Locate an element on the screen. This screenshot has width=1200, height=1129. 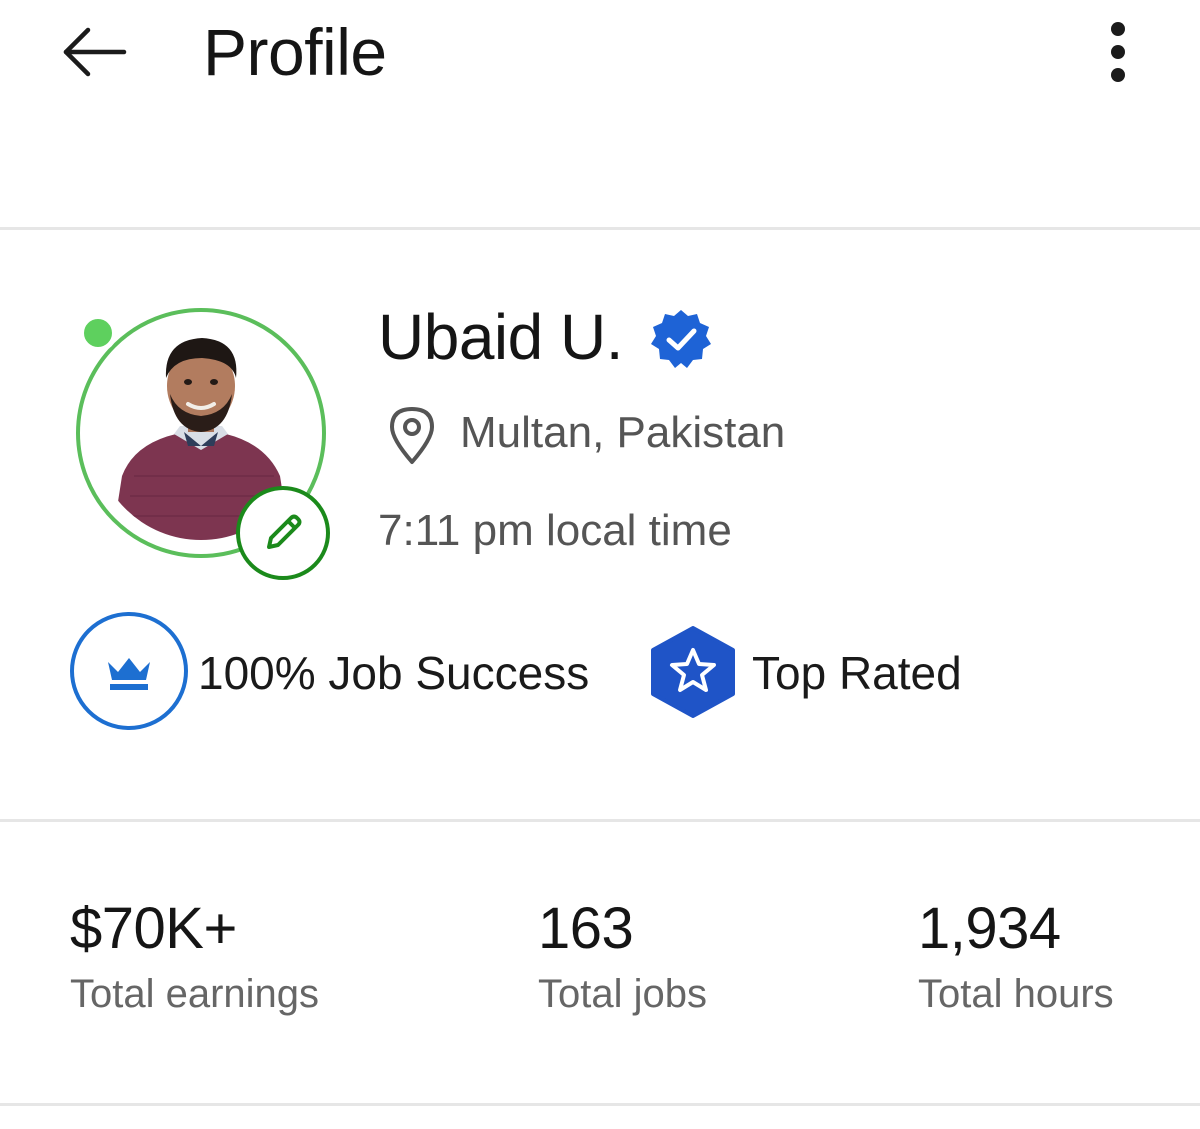
stat-label: Total earnings is located at coordinates (195, 994).